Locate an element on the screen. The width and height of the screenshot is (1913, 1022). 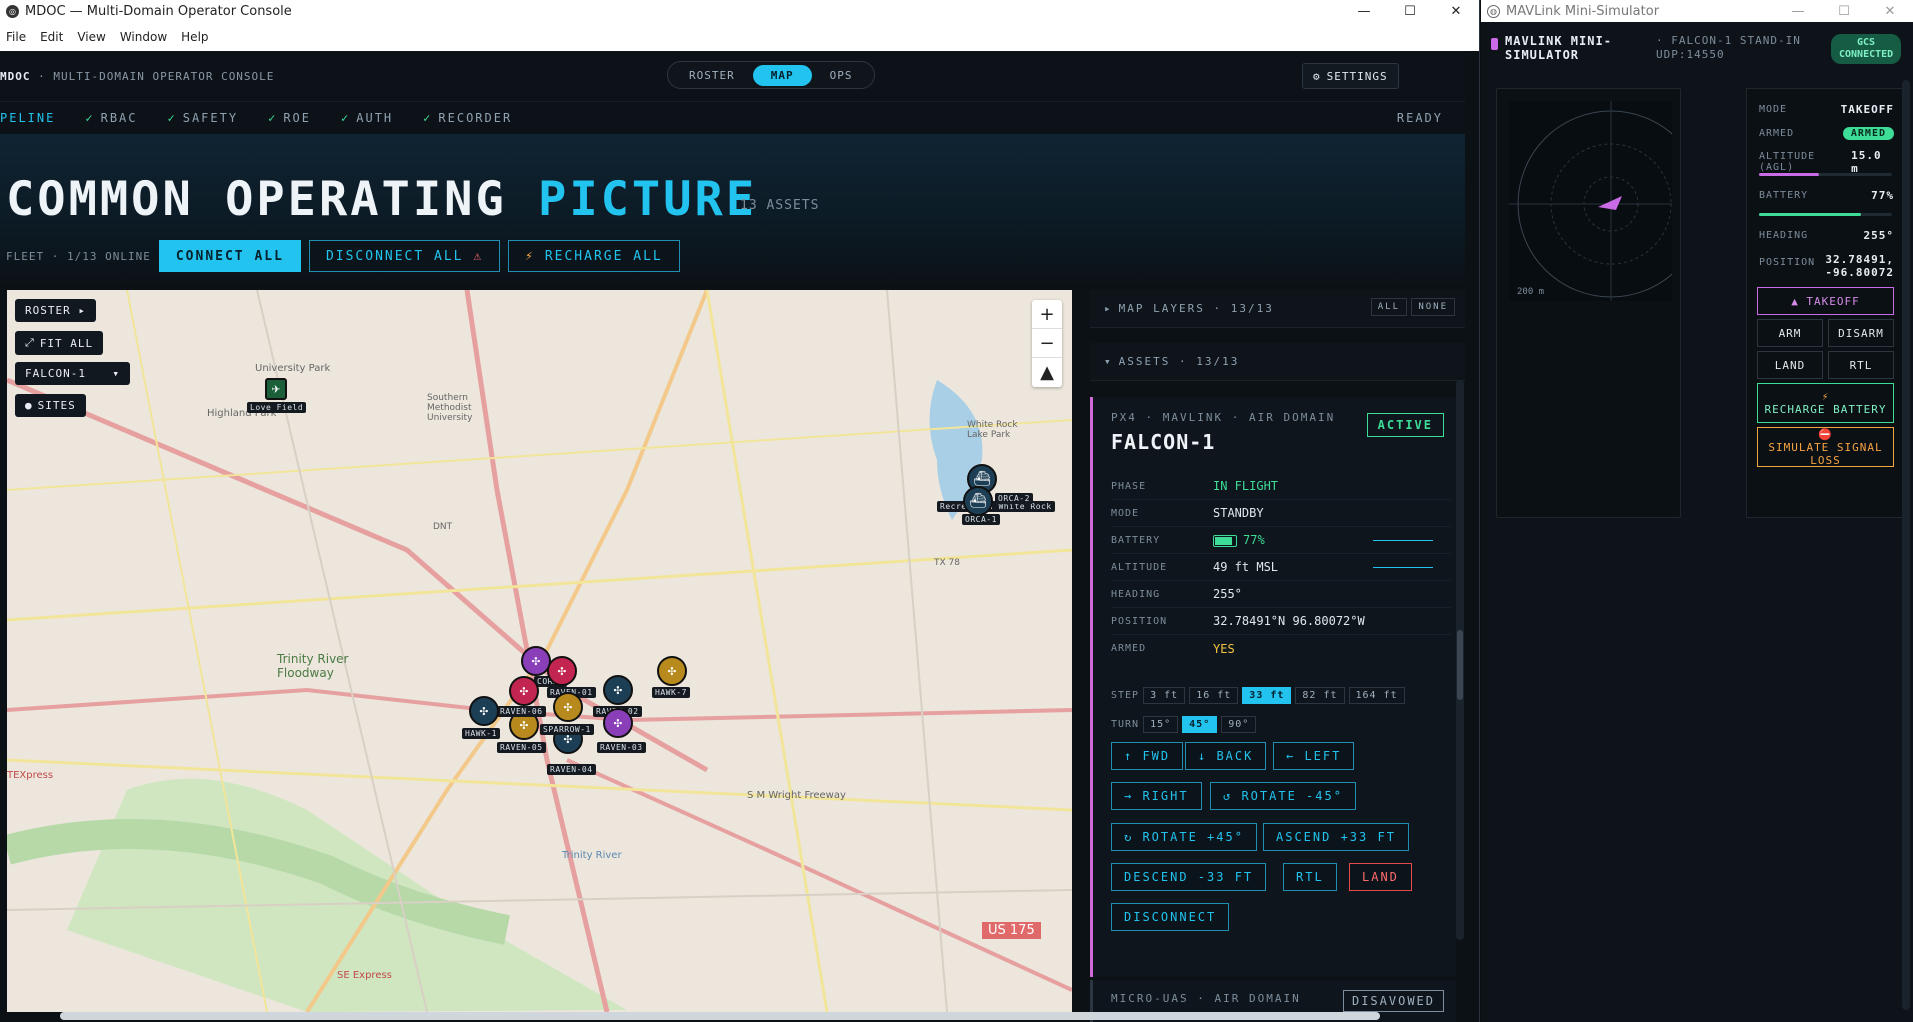
armed-badge: ARMED is located at coordinates (1868, 133).